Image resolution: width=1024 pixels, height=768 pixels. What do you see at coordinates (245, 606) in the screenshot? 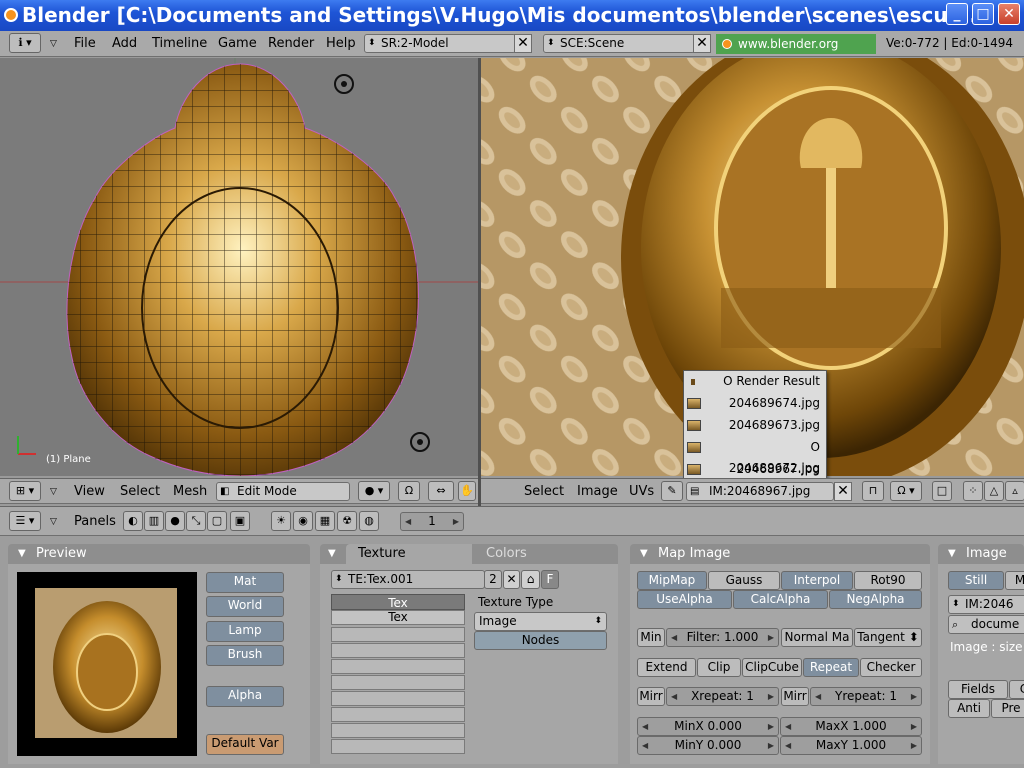
I see `preview-world-button: World` at bounding box center [245, 606].